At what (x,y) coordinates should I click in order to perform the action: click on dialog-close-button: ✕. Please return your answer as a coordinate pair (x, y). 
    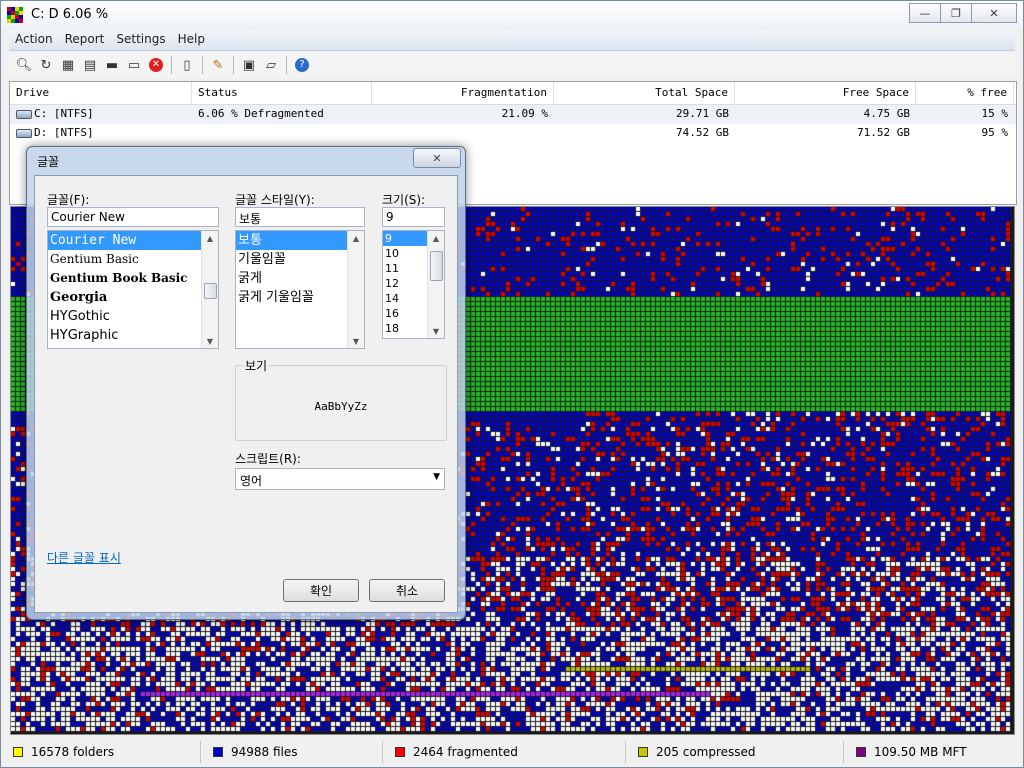
    Looking at the image, I should click on (437, 158).